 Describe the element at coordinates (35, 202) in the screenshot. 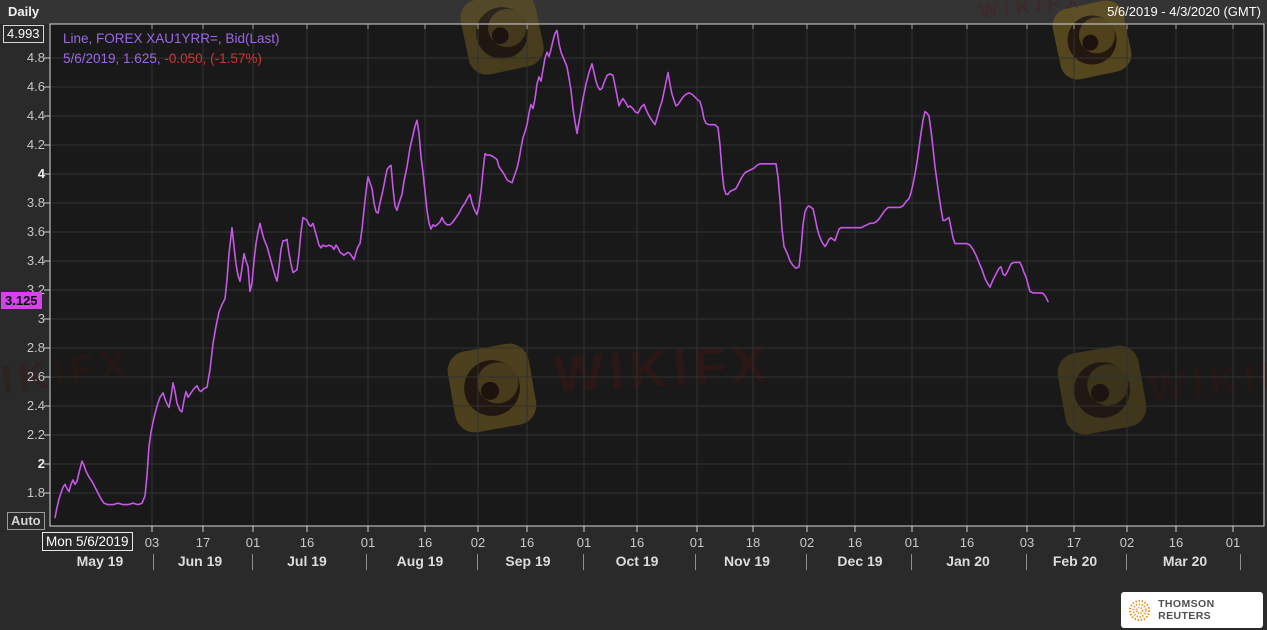

I see `y-tick-label: 3.8` at that location.